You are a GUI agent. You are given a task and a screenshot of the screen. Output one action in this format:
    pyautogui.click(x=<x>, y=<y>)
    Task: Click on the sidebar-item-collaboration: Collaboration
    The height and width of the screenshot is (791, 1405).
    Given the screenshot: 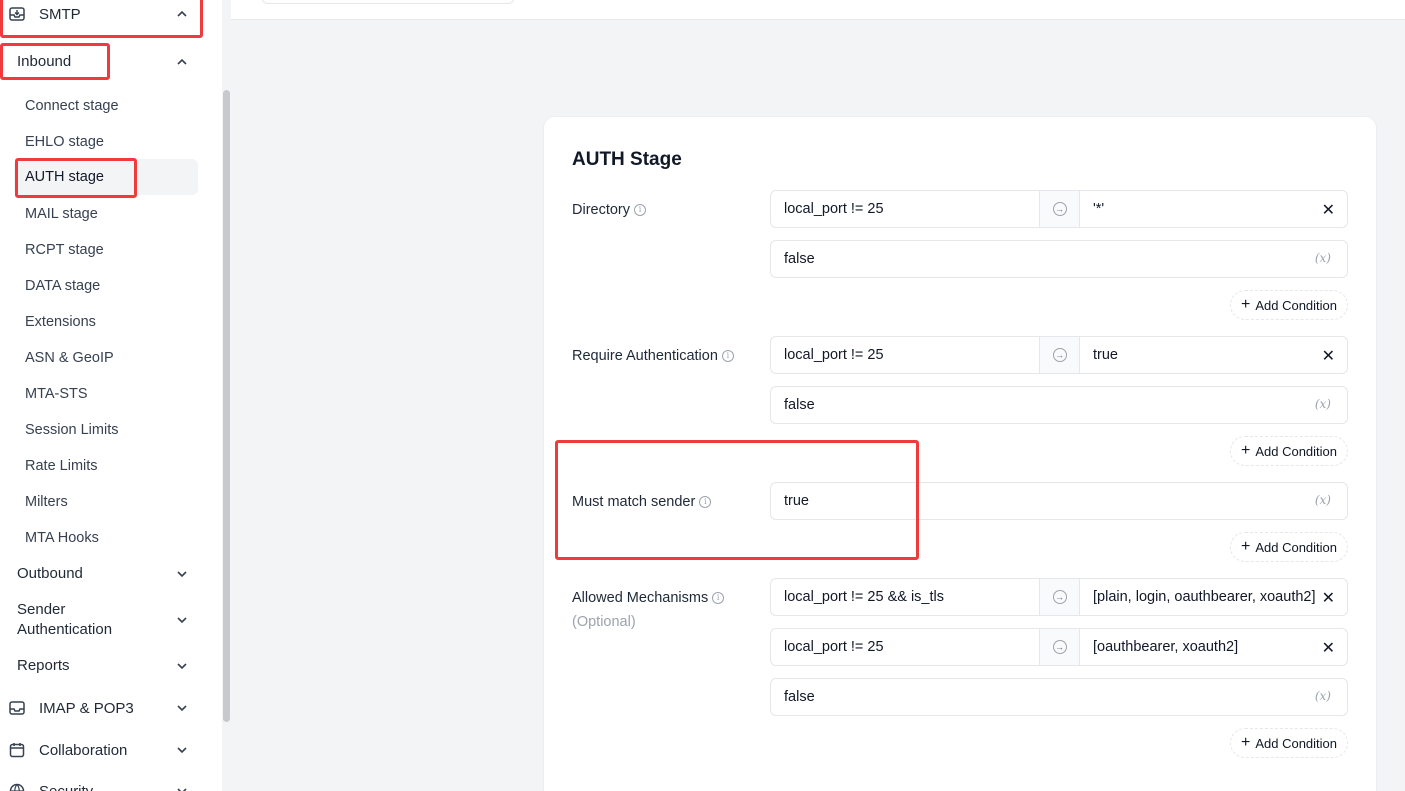 What is the action you would take?
    pyautogui.click(x=105, y=750)
    